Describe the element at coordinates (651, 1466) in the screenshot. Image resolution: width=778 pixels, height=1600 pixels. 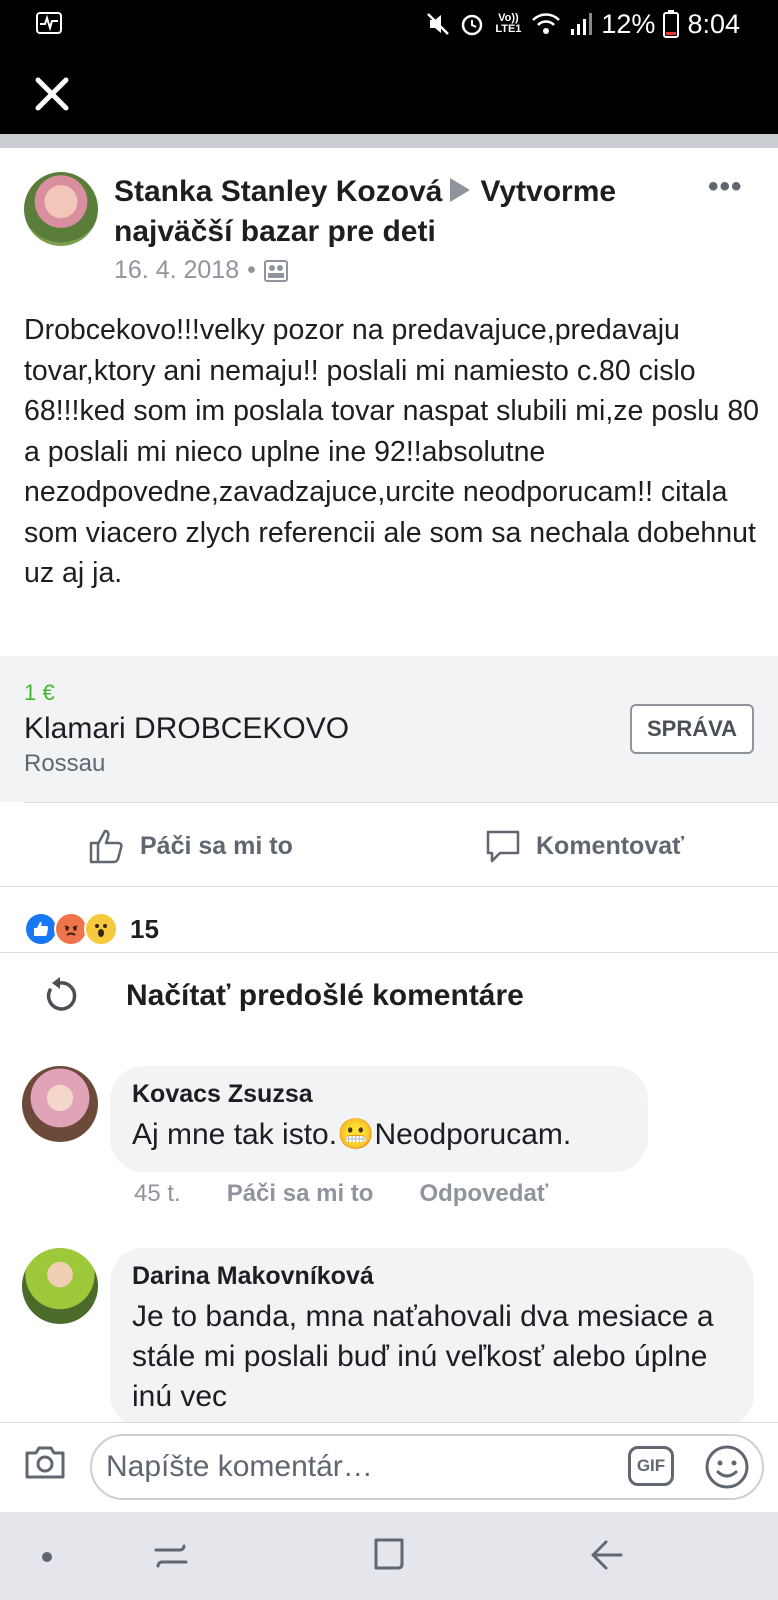
I see `gif-button: GIF` at that location.